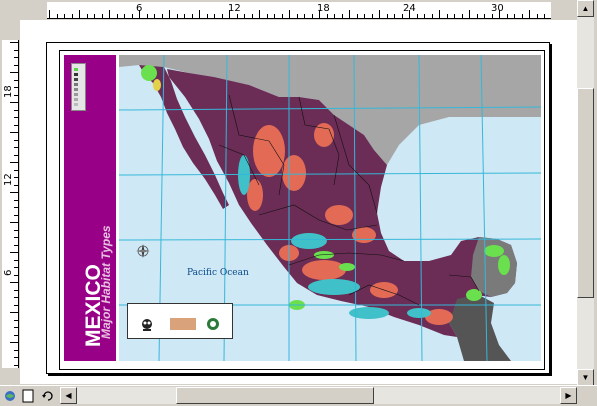 The height and width of the screenshot is (406, 597). What do you see at coordinates (147, 325) in the screenshot?
I see `panda-logo-icon` at bounding box center [147, 325].